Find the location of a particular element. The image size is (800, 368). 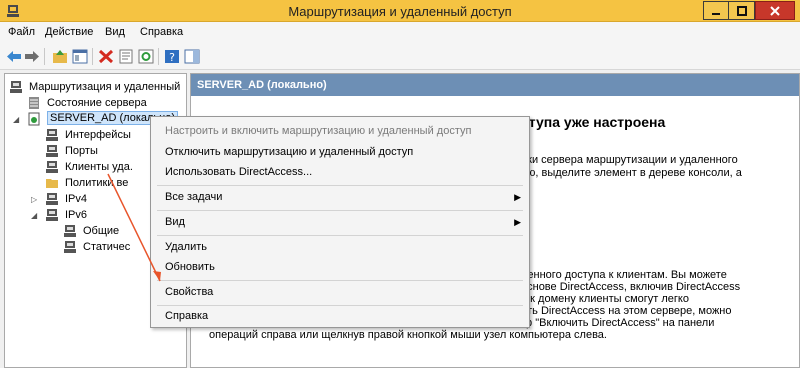

server-status-icon is located at coordinates (34, 103).